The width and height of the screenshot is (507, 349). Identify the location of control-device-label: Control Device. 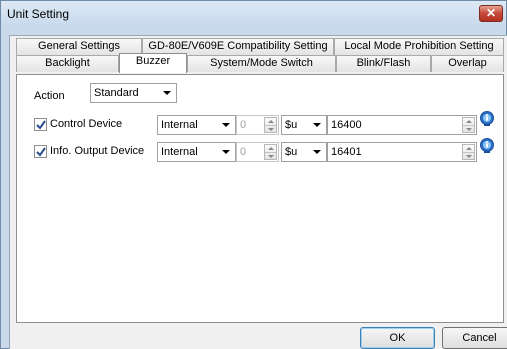
(86, 124).